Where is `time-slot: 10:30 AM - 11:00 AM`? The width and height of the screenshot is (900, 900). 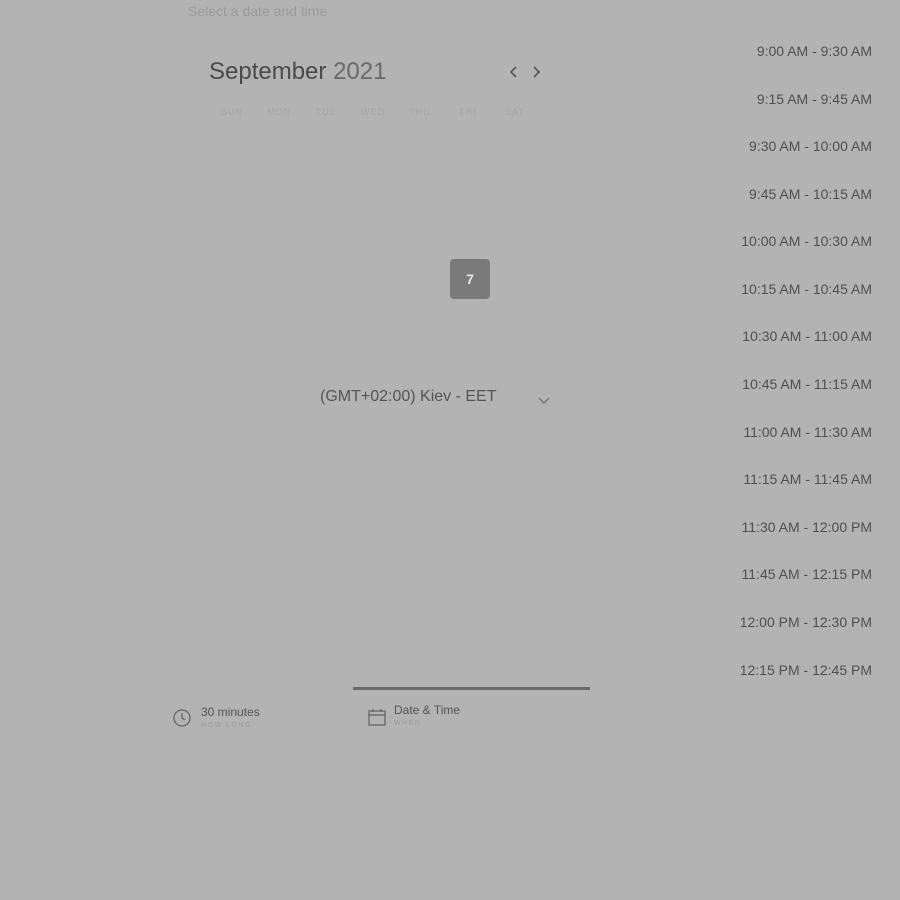
time-slot: 10:30 AM - 11:00 AM is located at coordinates (797, 336).